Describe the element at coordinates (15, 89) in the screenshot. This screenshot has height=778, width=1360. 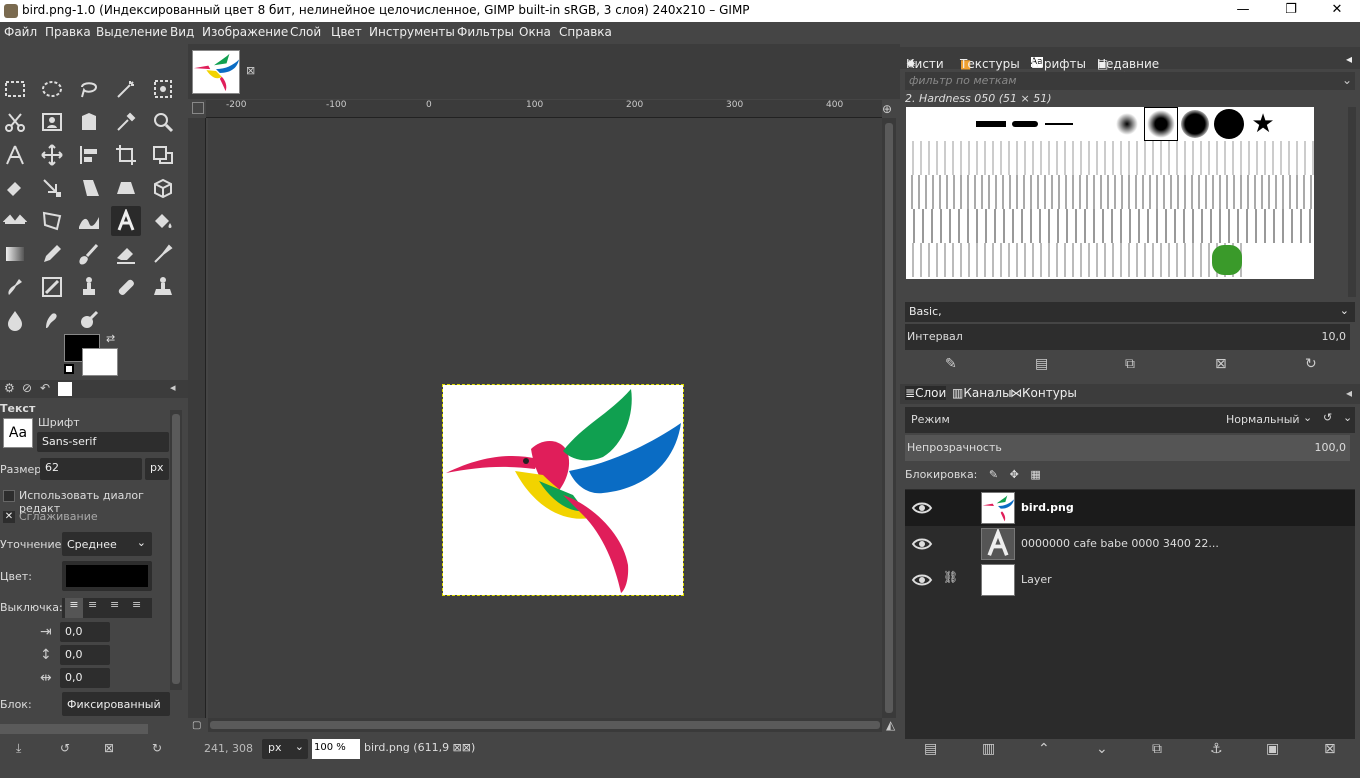
I see `rect-select-icon` at that location.